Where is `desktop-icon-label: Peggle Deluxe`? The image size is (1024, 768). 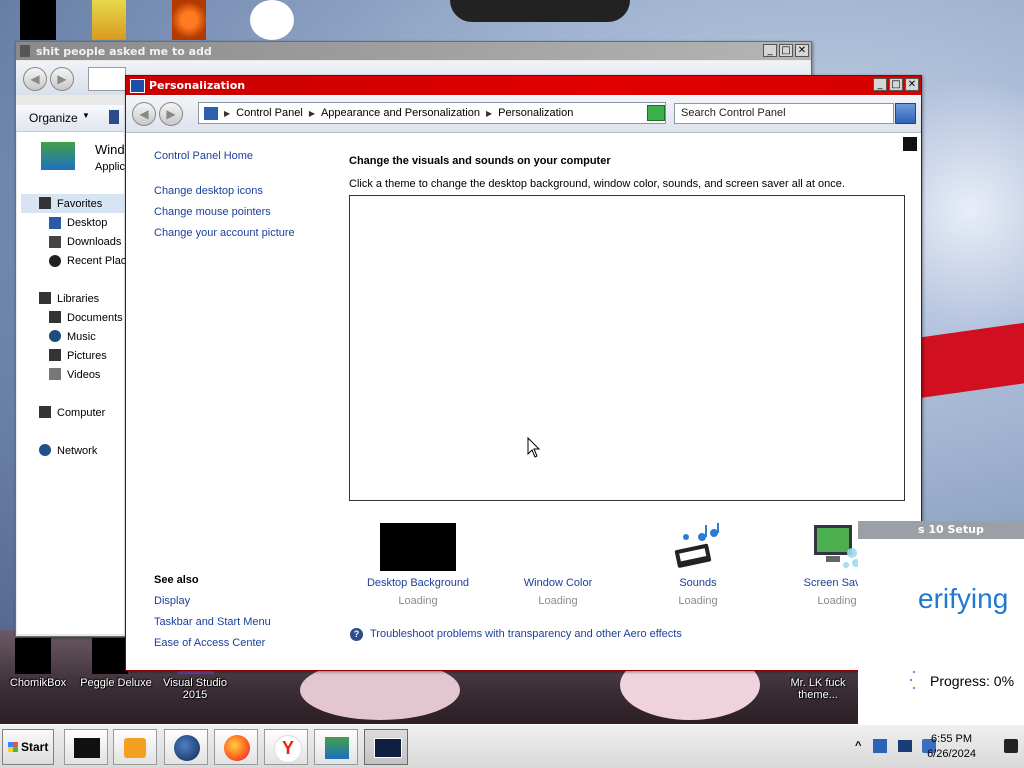 desktop-icon-label: Peggle Deluxe is located at coordinates (116, 683).